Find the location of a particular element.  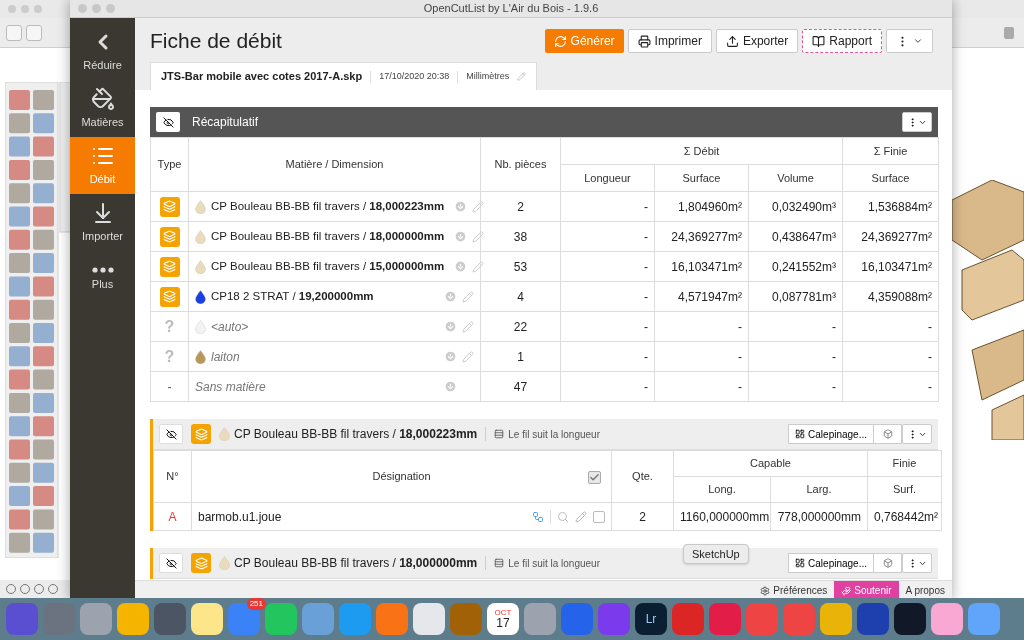

group-title: CP Bouleau BB-BB fil travers / 18,000000mm is located at coordinates (356, 563).